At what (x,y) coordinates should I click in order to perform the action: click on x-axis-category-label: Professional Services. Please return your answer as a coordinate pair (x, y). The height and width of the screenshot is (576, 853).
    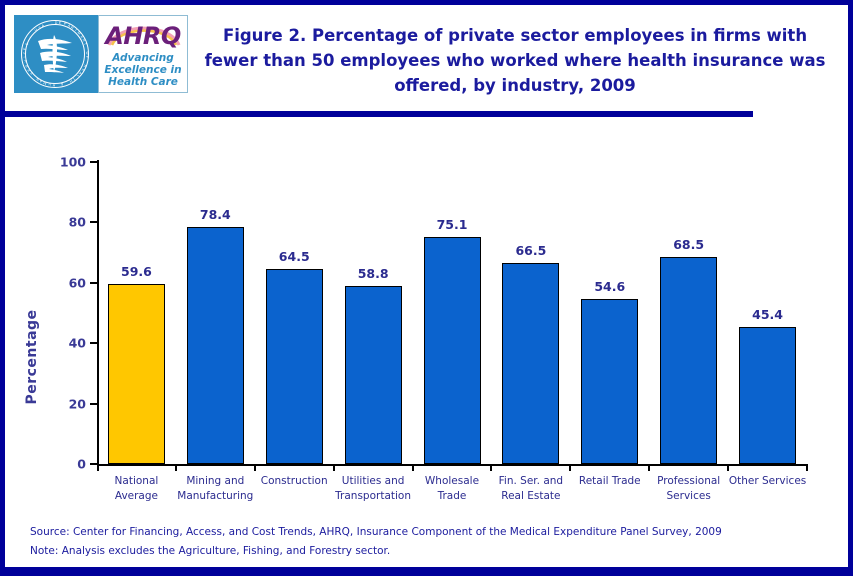
    Looking at the image, I should click on (689, 488).